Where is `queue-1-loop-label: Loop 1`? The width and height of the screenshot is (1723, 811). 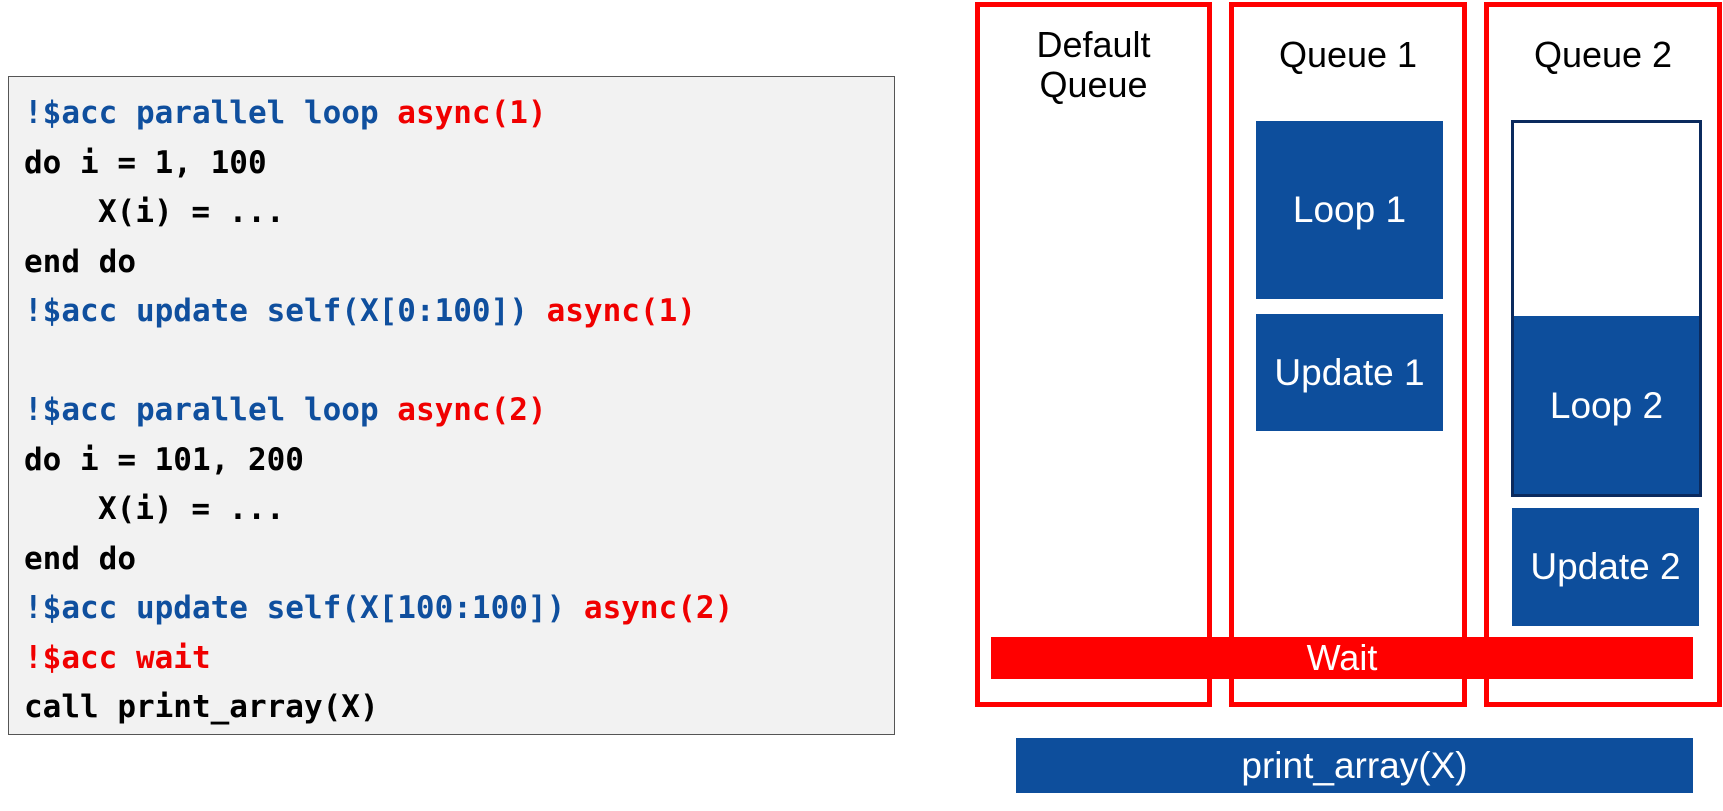 queue-1-loop-label: Loop 1 is located at coordinates (1349, 209).